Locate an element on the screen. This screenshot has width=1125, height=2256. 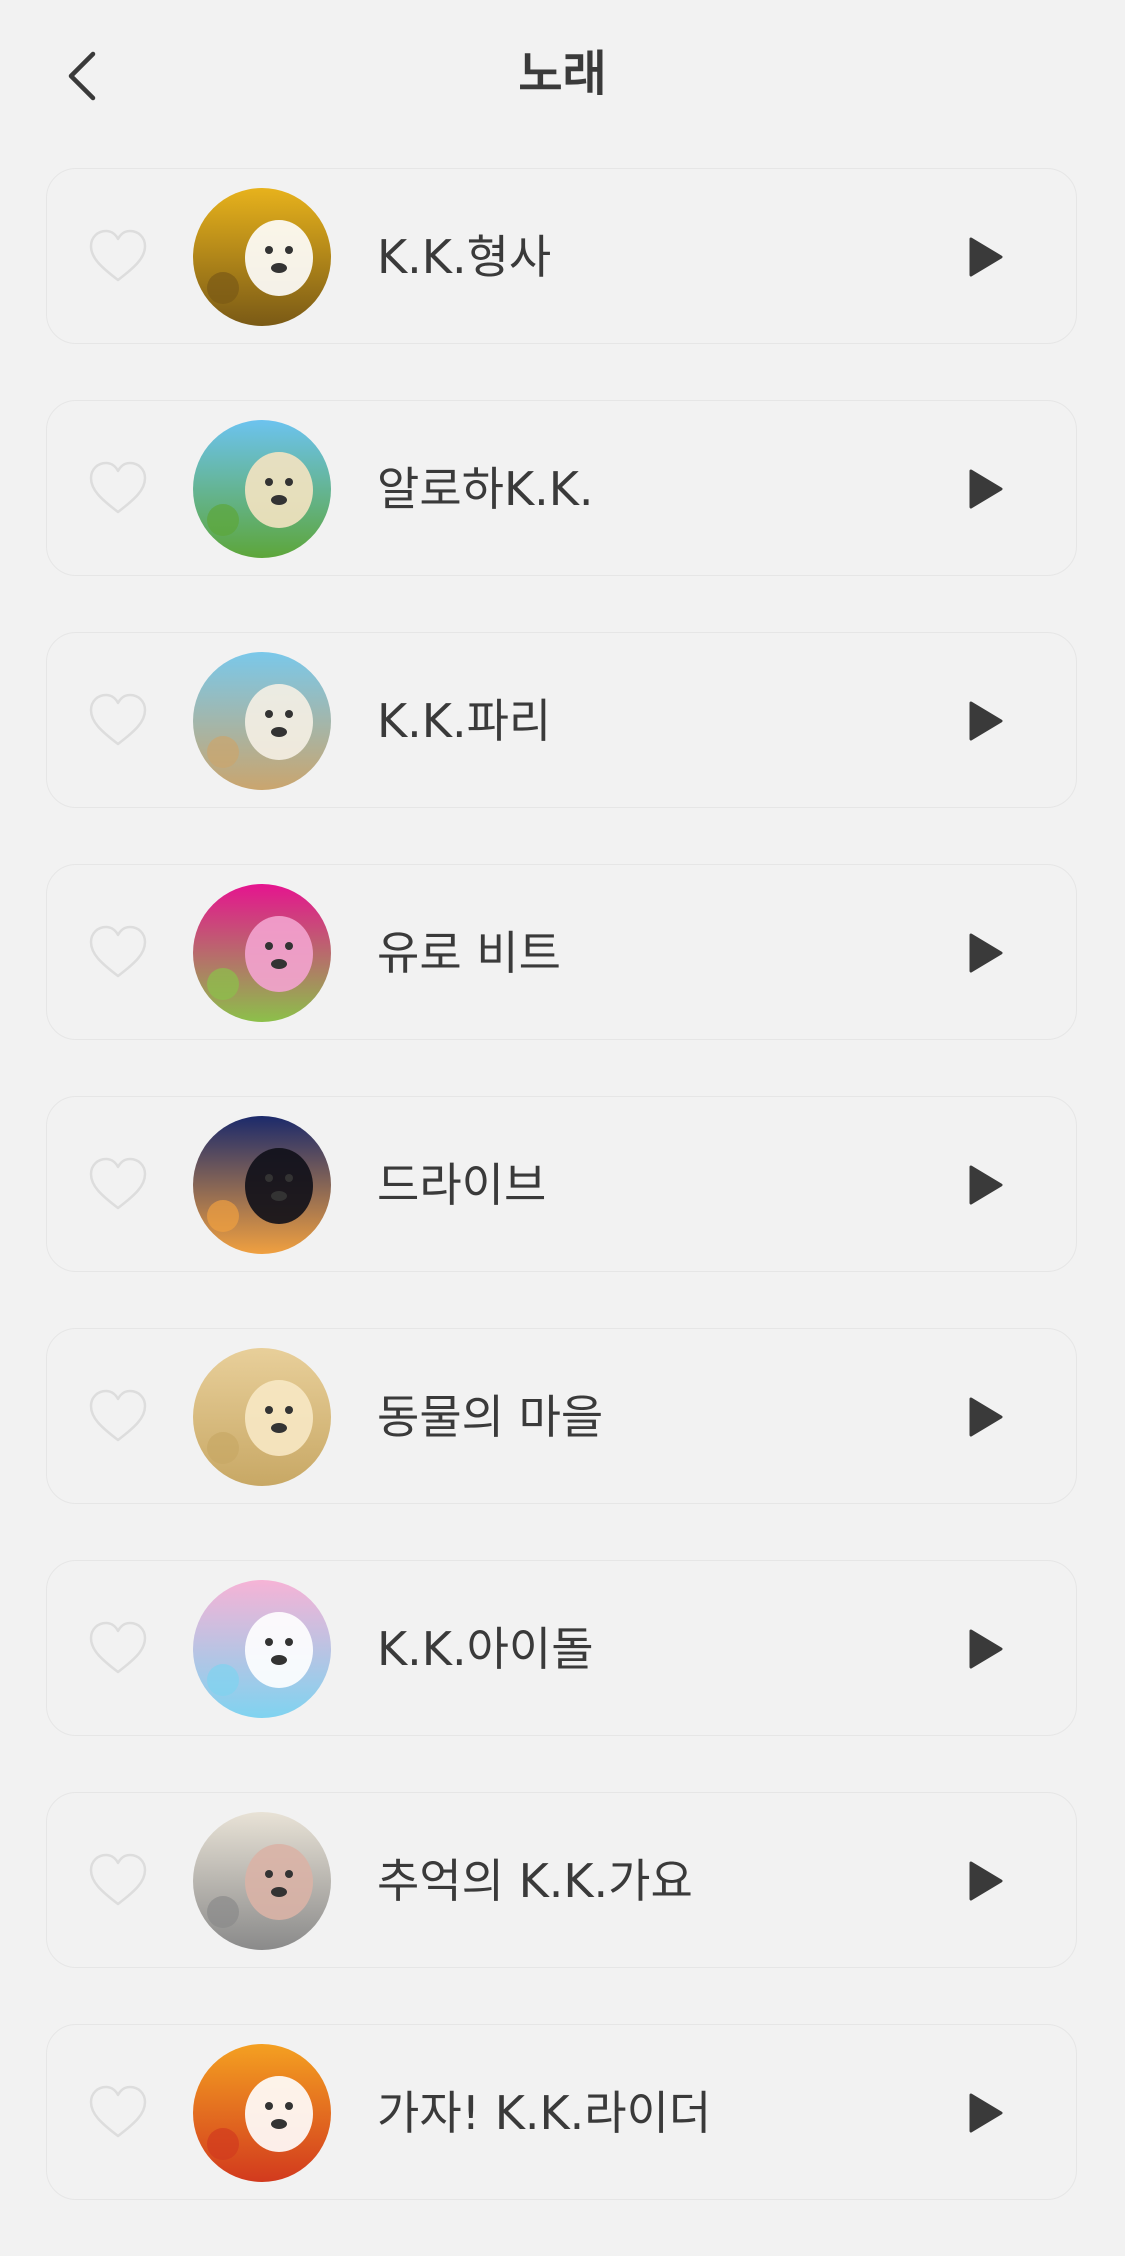
song-card: 추억의 K.K.가요 is located at coordinates (561, 1880).